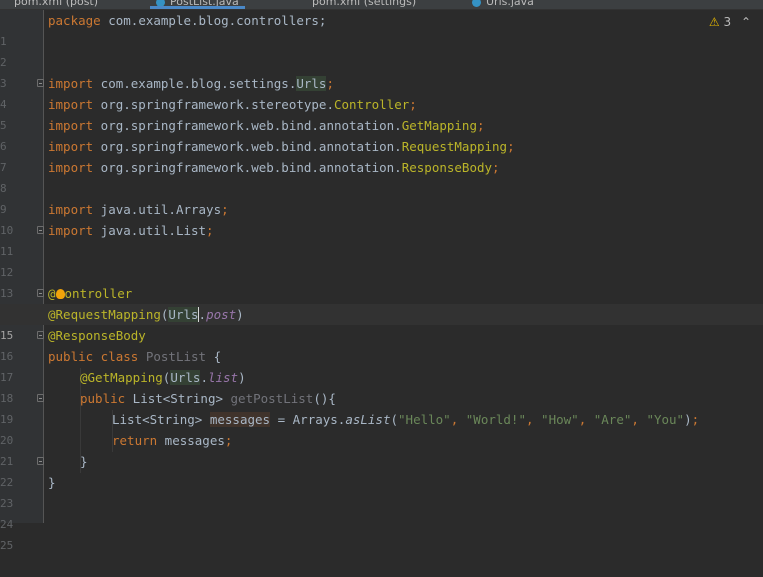 This screenshot has height=577, width=763. I want to click on line-content: return messages;, so click(172, 440).